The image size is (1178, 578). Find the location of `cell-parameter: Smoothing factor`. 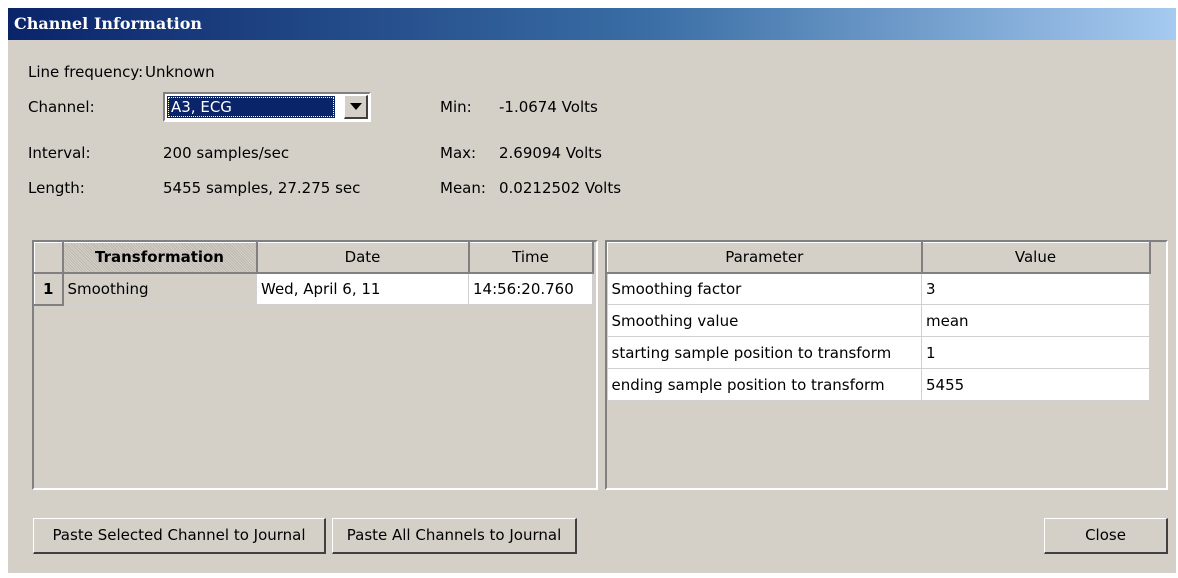

cell-parameter: Smoothing factor is located at coordinates (764, 288).